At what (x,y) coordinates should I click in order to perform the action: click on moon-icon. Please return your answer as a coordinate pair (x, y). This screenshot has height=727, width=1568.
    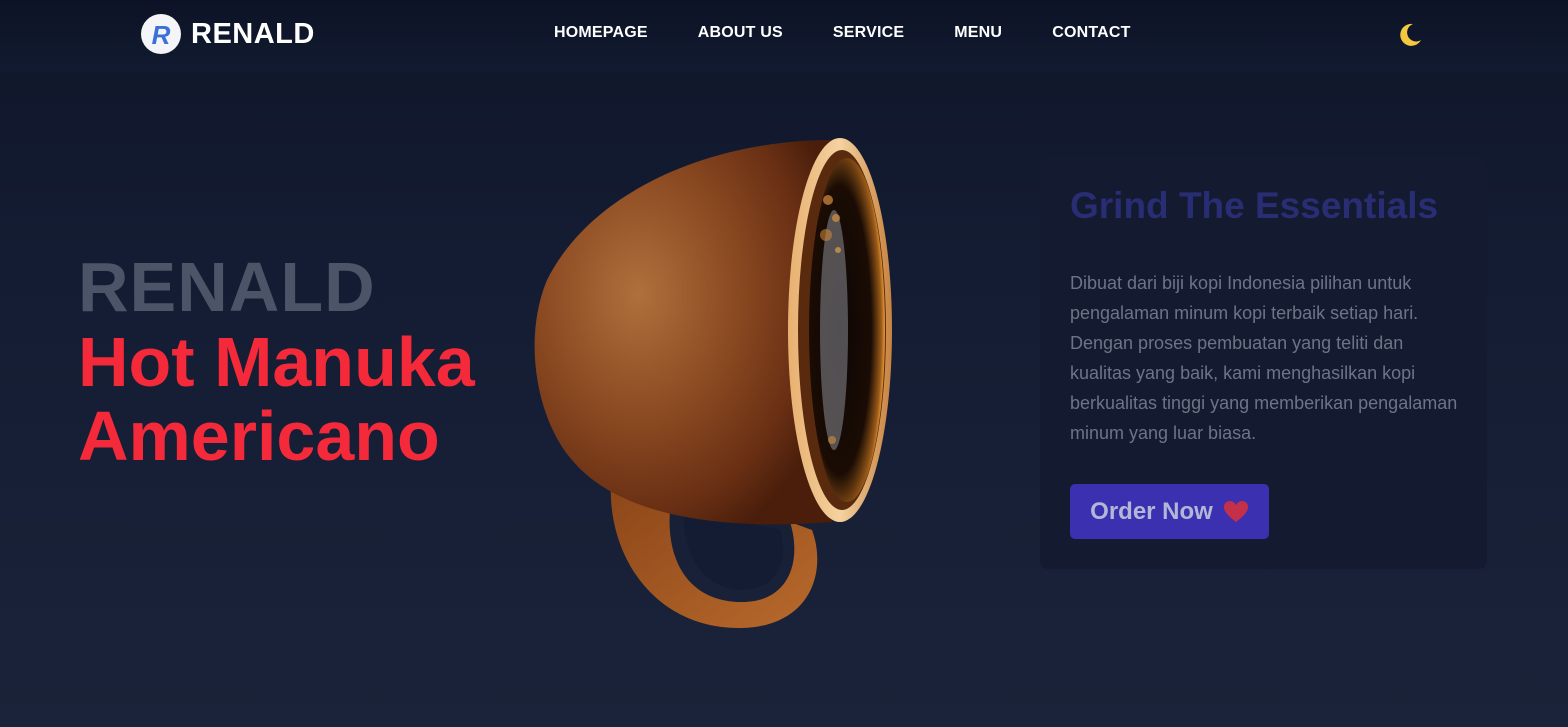
    Looking at the image, I should click on (1409, 35).